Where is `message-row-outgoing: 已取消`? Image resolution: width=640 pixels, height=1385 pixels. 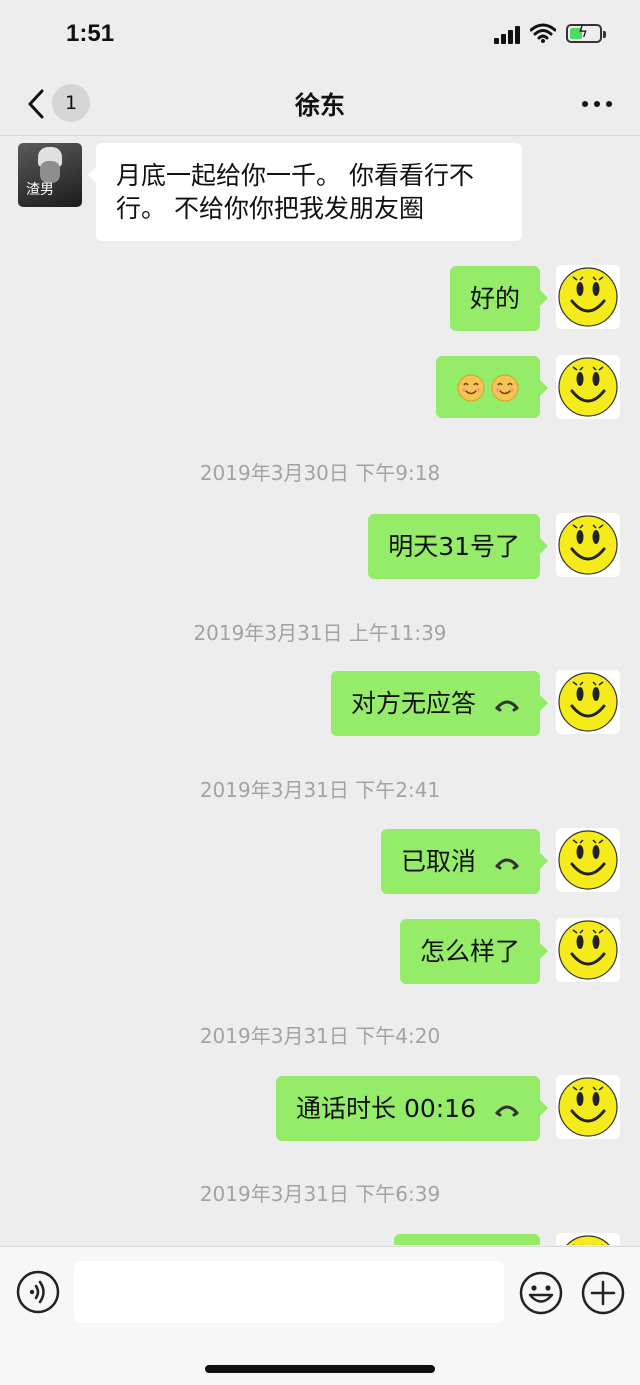 message-row-outgoing: 已取消 is located at coordinates (320, 861).